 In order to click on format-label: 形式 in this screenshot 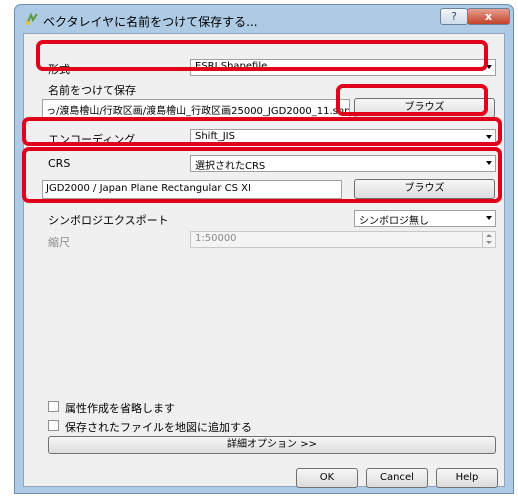, I will do `click(59, 69)`.